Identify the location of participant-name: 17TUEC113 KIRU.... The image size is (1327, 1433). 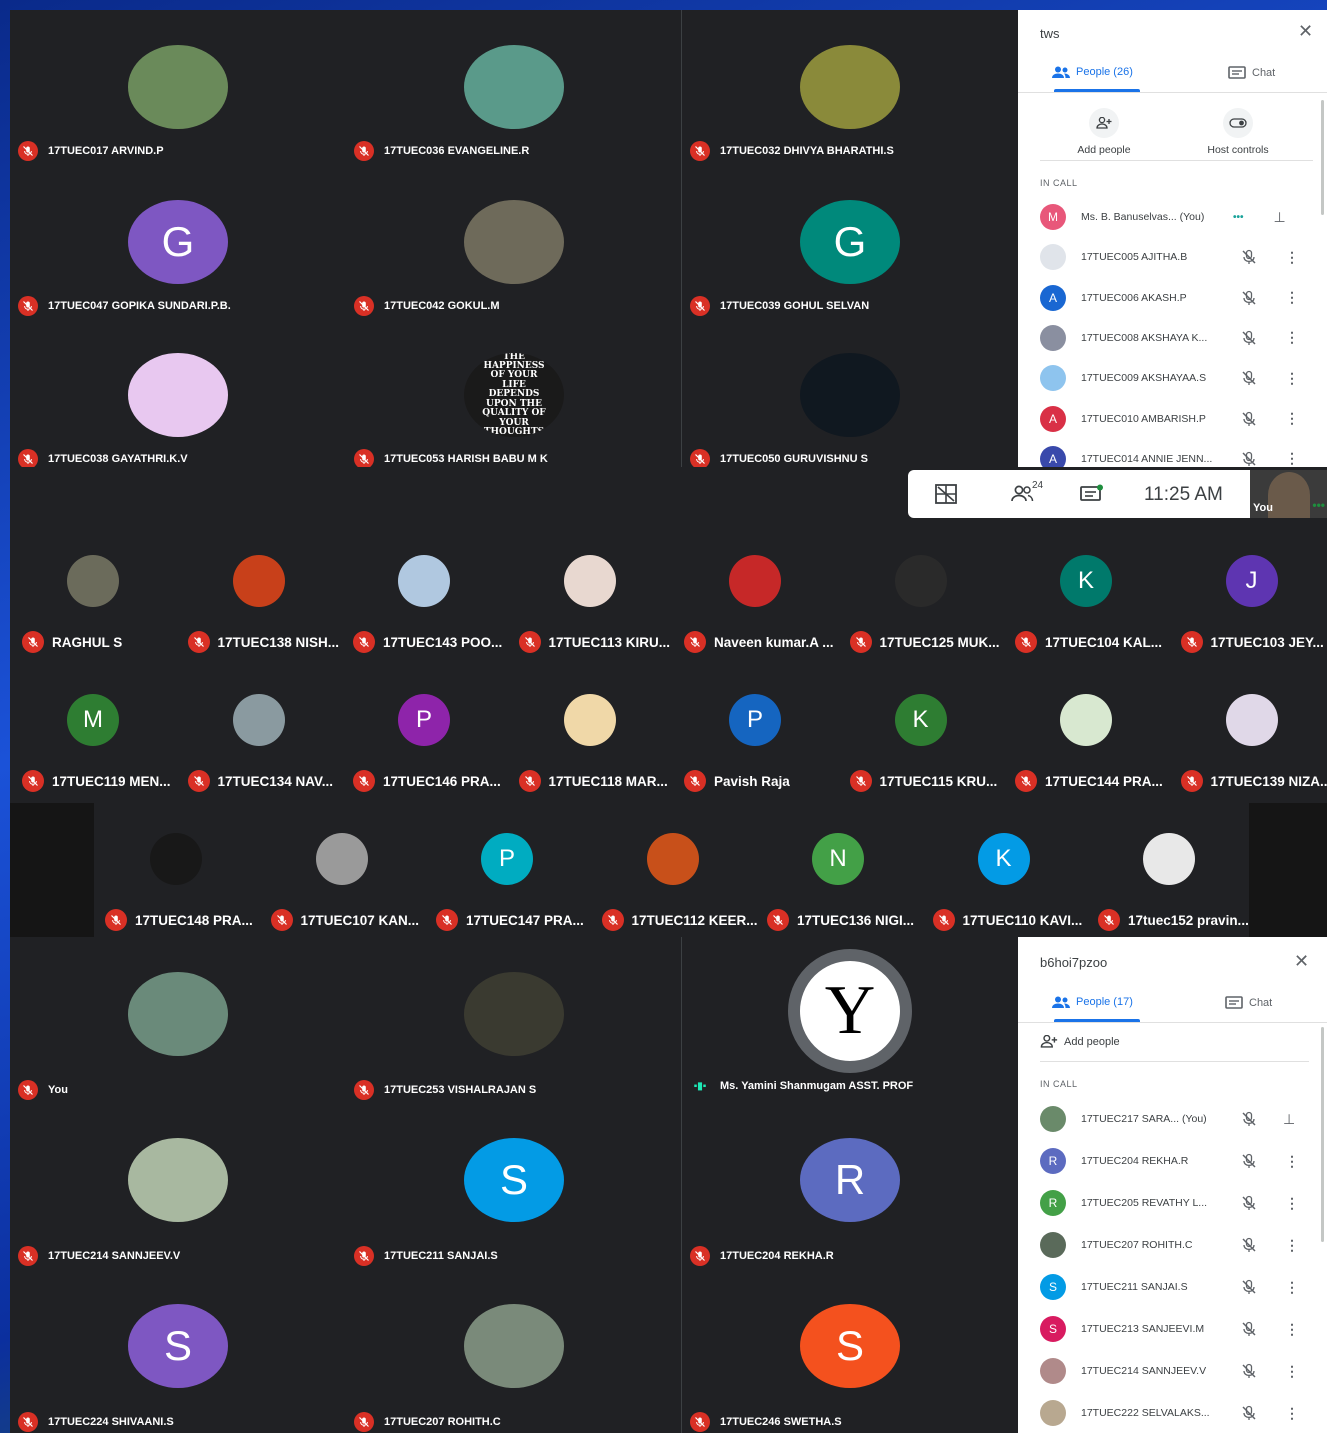
(609, 642).